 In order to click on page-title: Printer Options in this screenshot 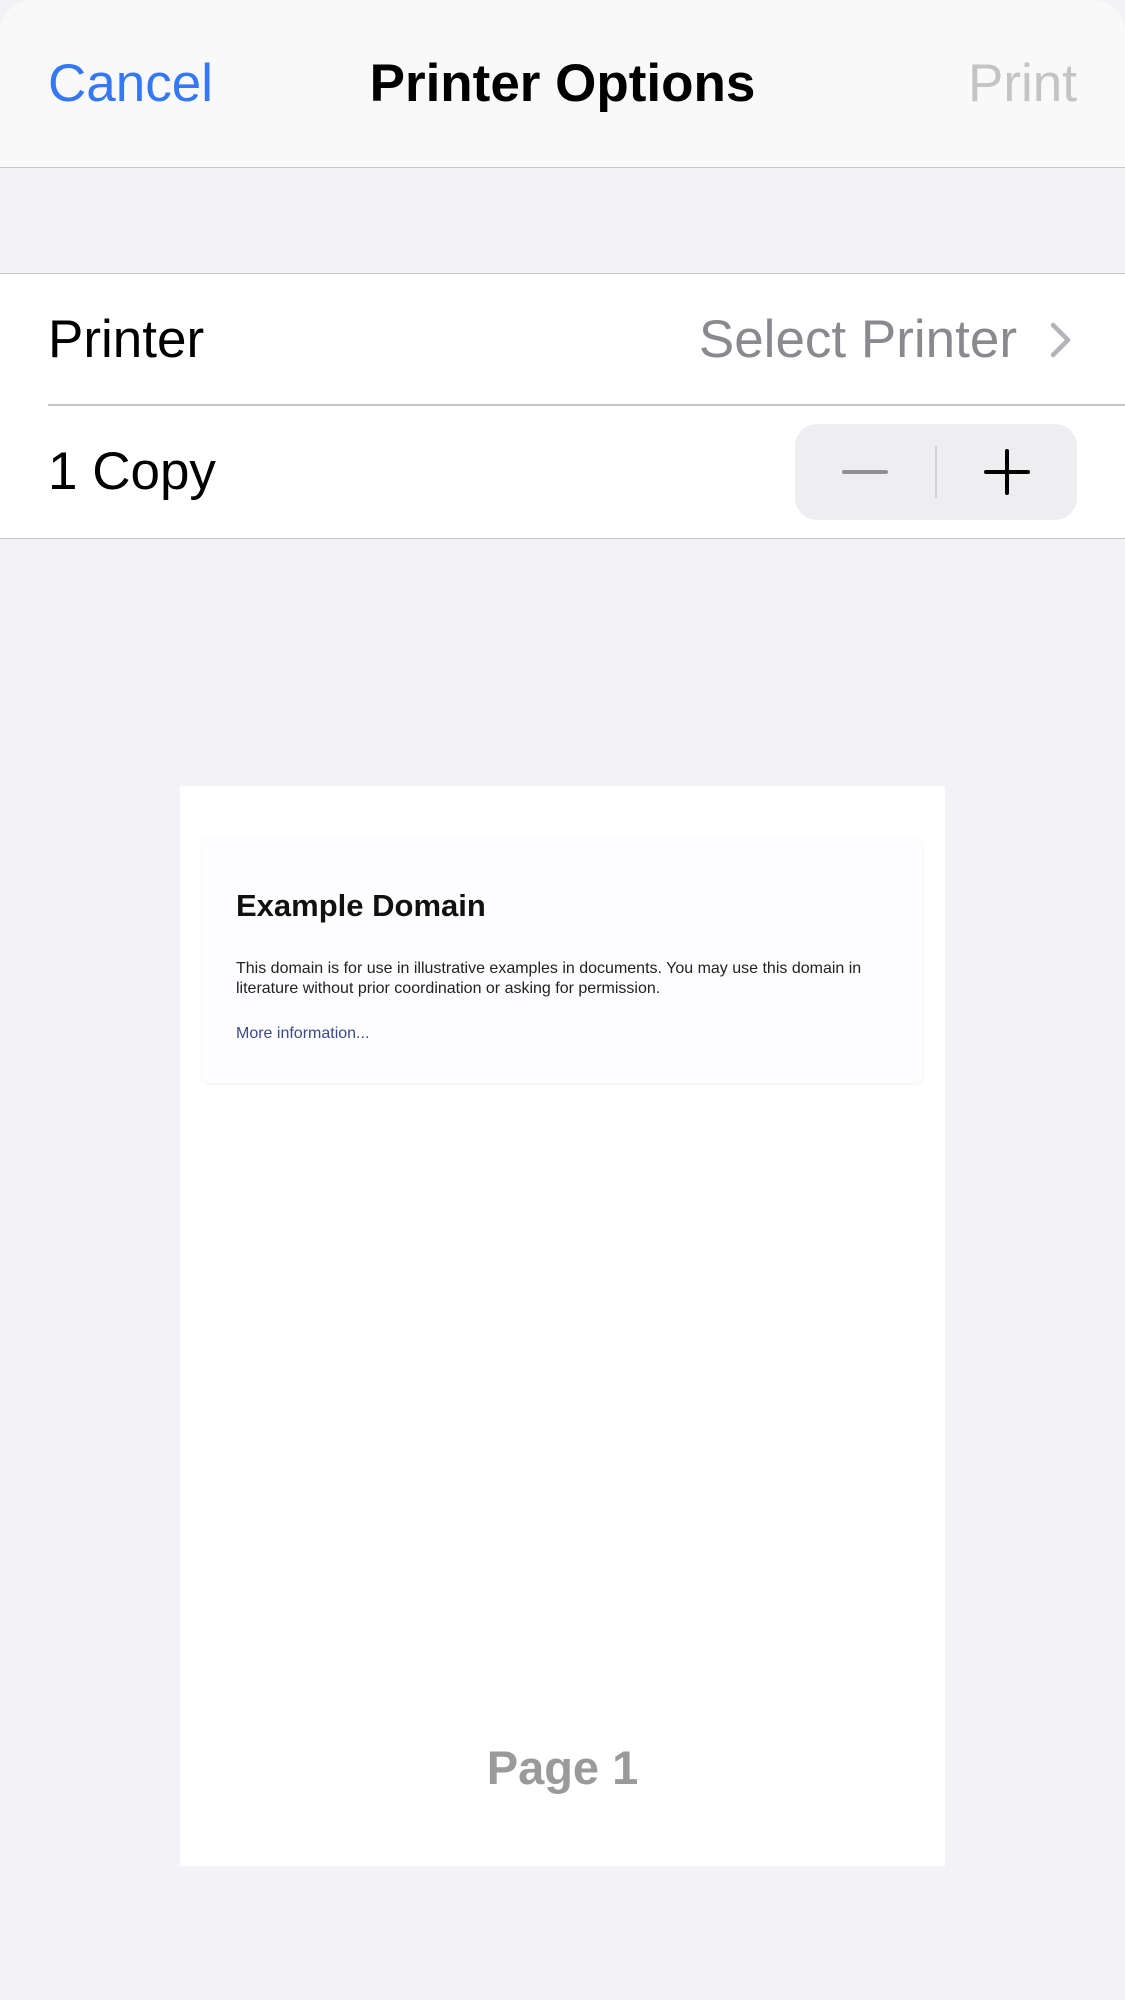, I will do `click(562, 83)`.